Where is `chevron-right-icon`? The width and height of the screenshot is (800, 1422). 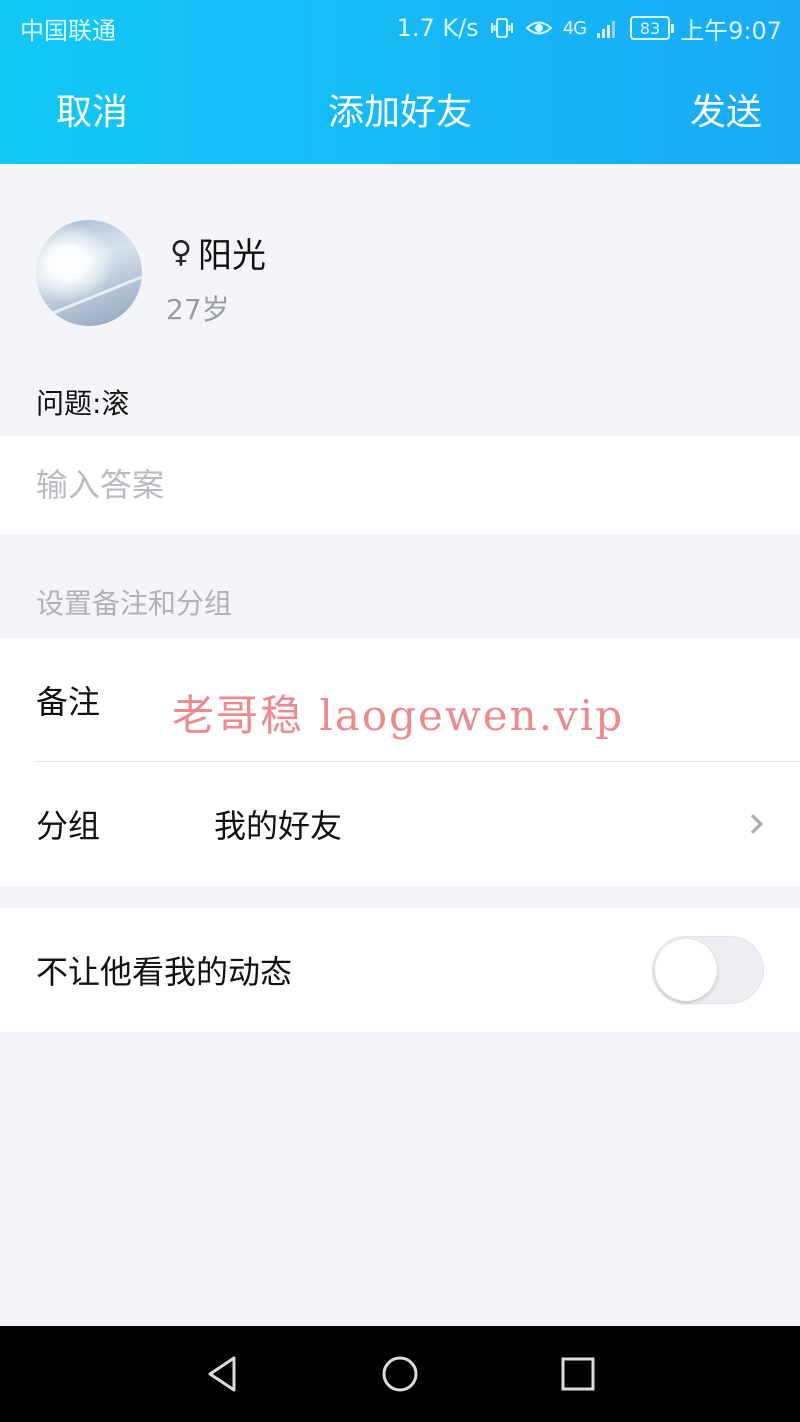
chevron-right-icon is located at coordinates (753, 824).